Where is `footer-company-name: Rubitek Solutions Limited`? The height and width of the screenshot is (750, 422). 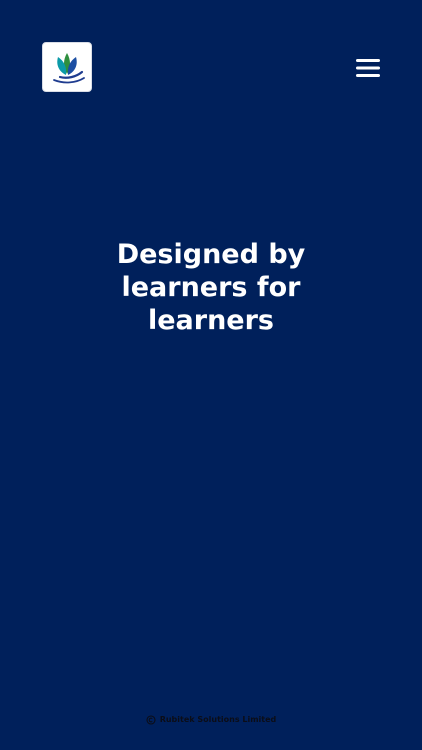
footer-company-name: Rubitek Solutions Limited is located at coordinates (218, 719).